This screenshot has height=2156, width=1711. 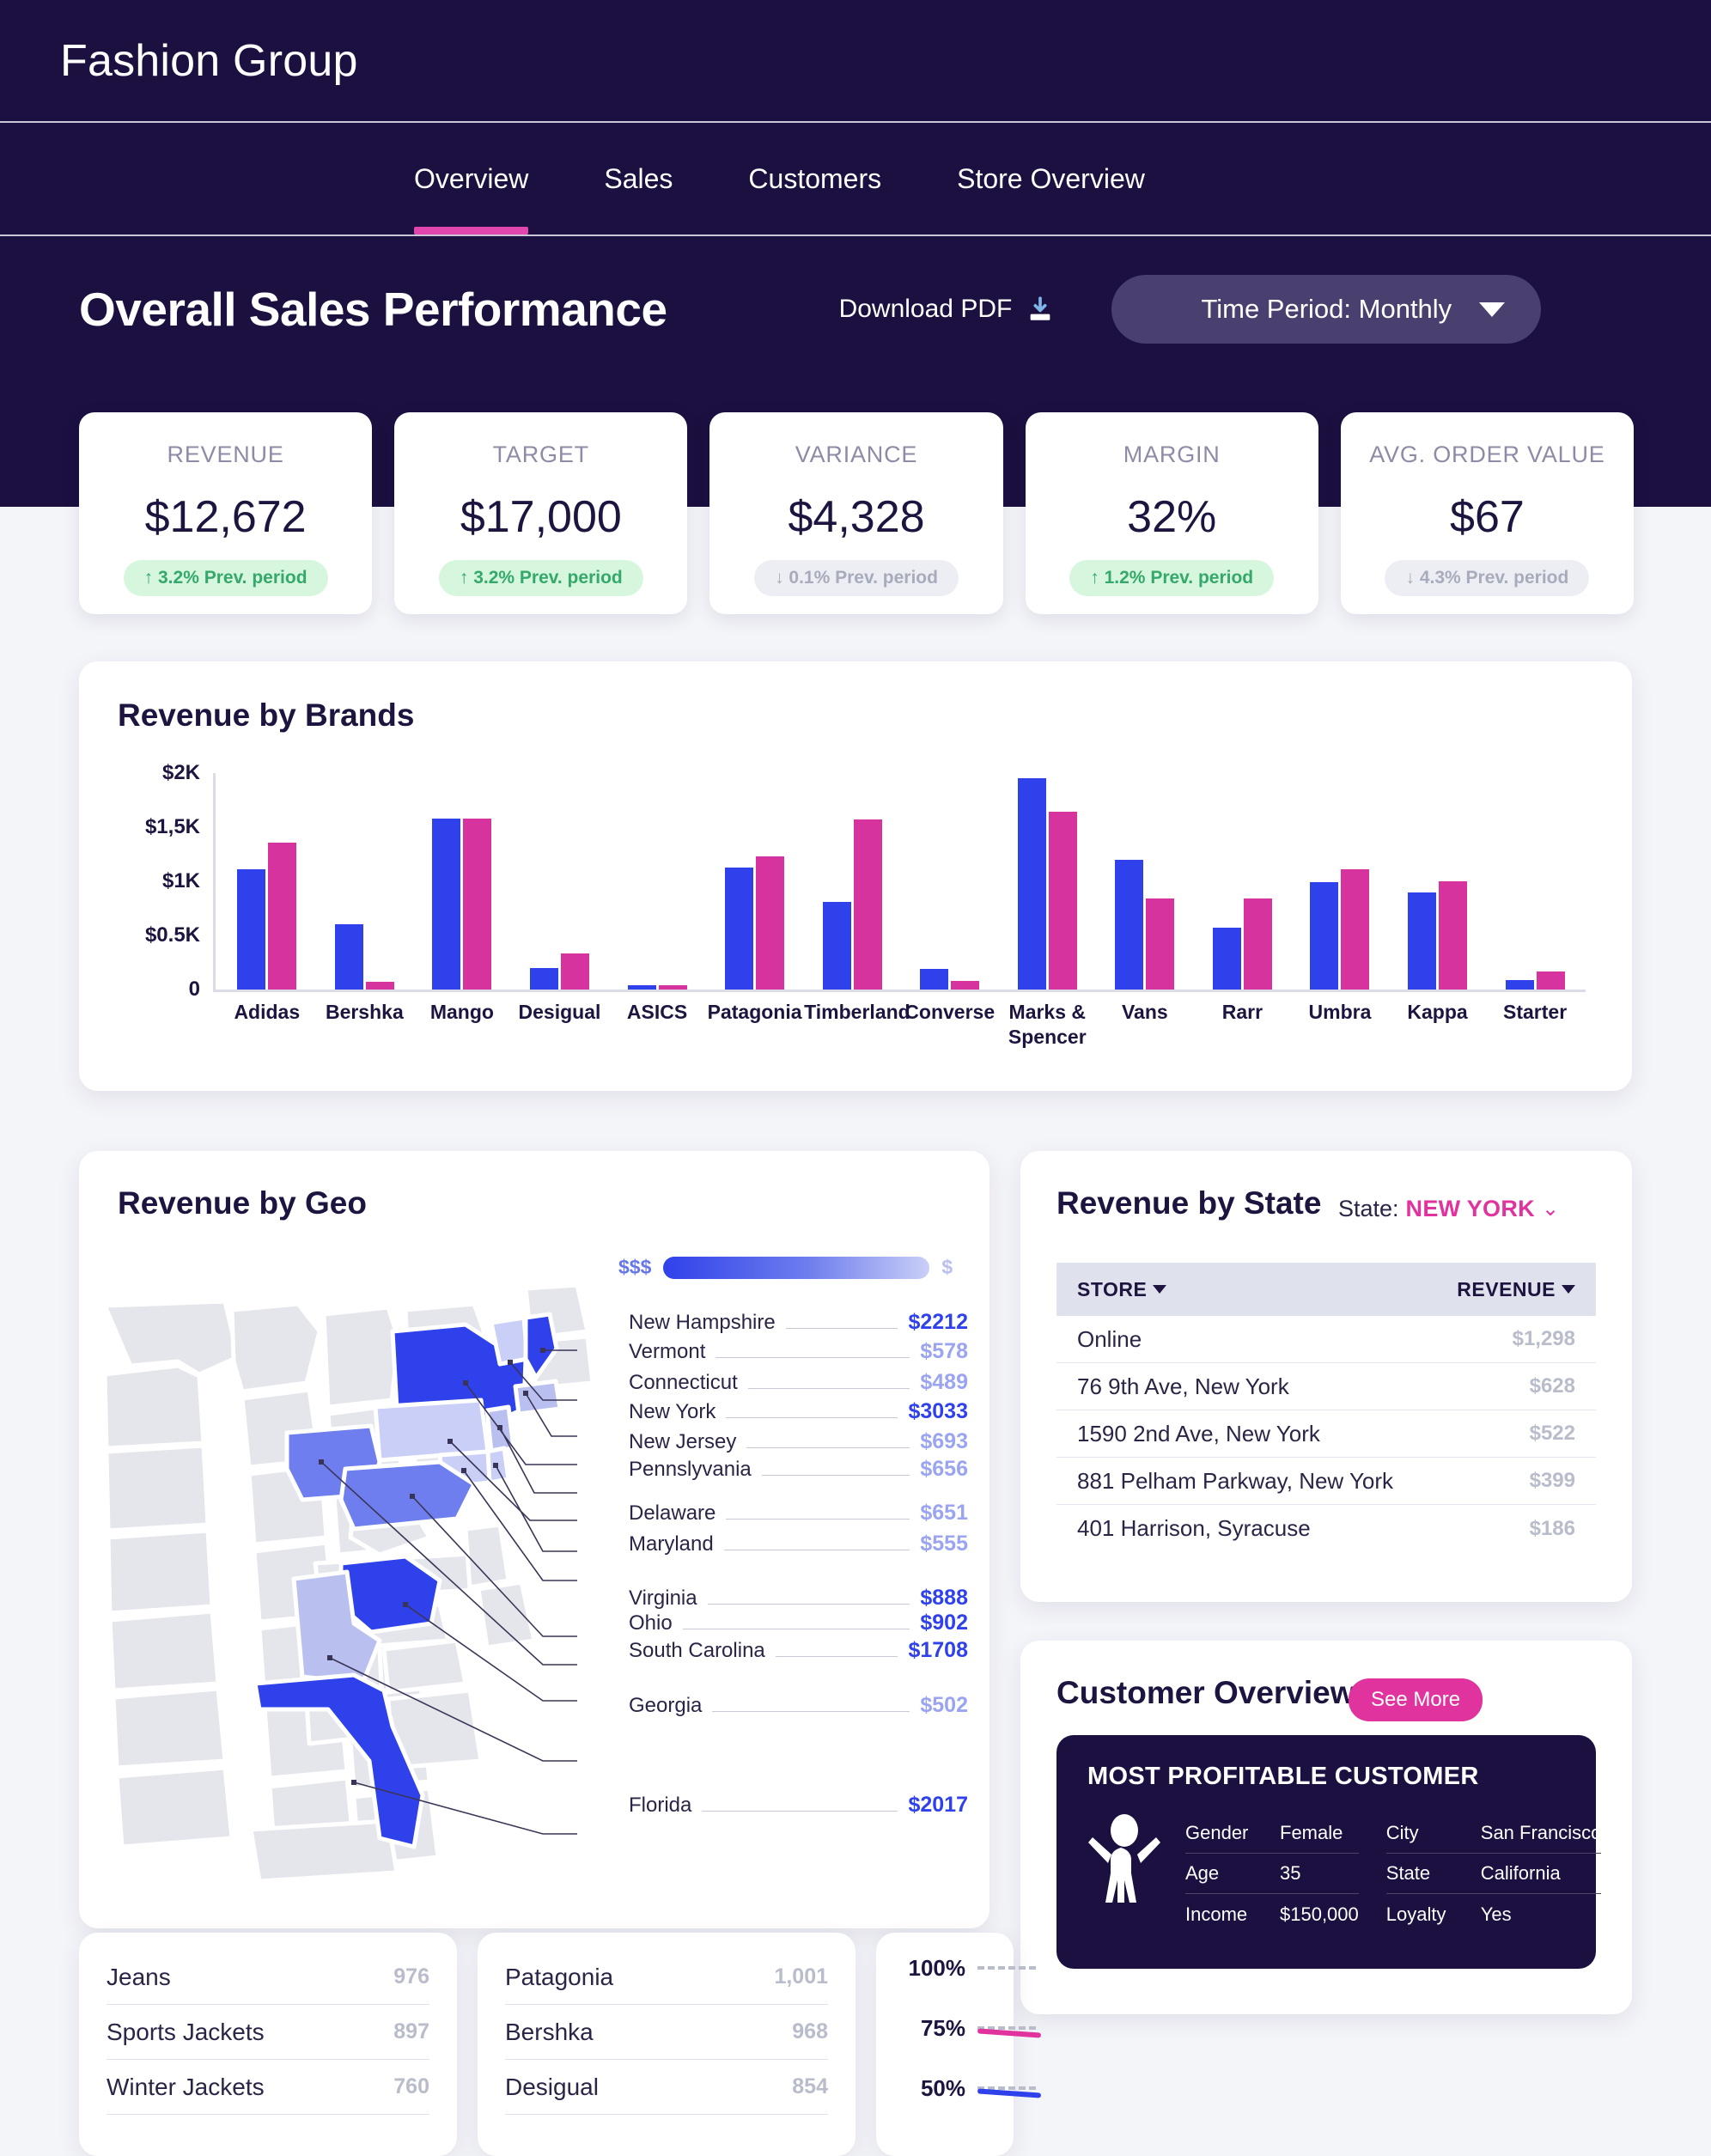 I want to click on list-item: Patagonia 1,001, so click(x=666, y=1977).